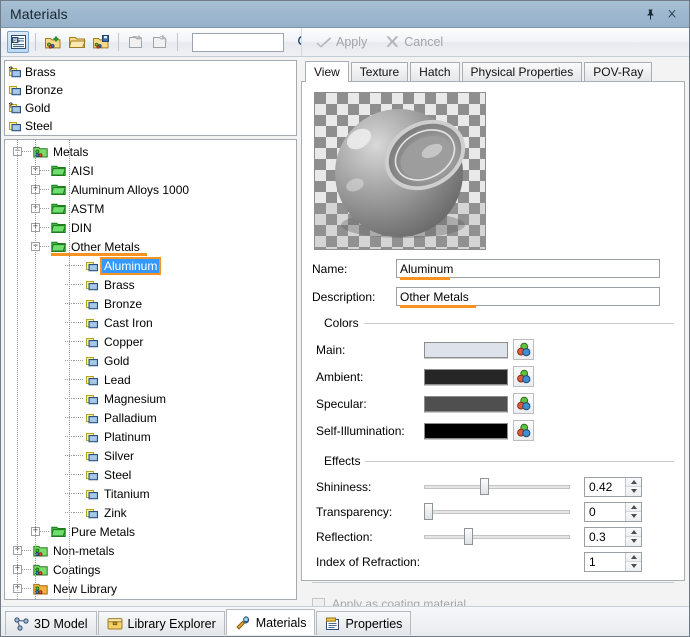 Image resolution: width=690 pixels, height=637 pixels. What do you see at coordinates (150, 436) in the screenshot?
I see `tree-item-platinum: Platinum` at bounding box center [150, 436].